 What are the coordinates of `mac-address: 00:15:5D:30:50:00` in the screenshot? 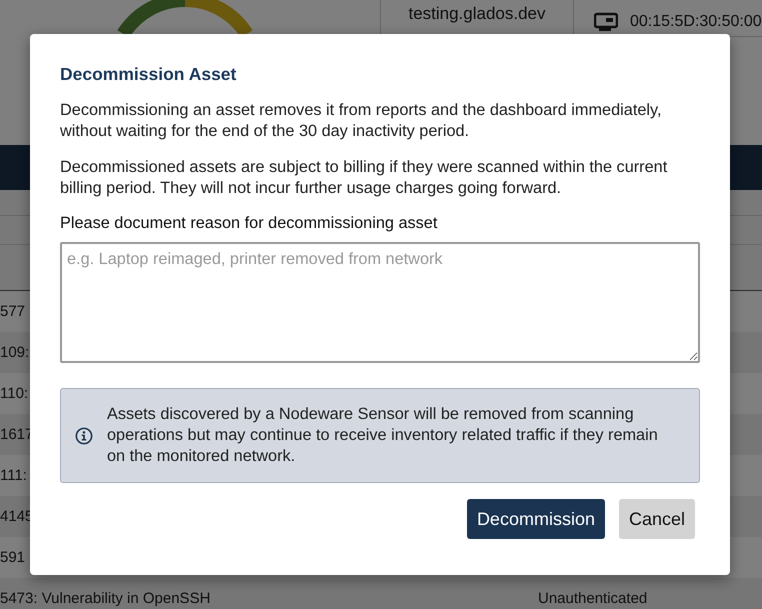 It's located at (696, 22).